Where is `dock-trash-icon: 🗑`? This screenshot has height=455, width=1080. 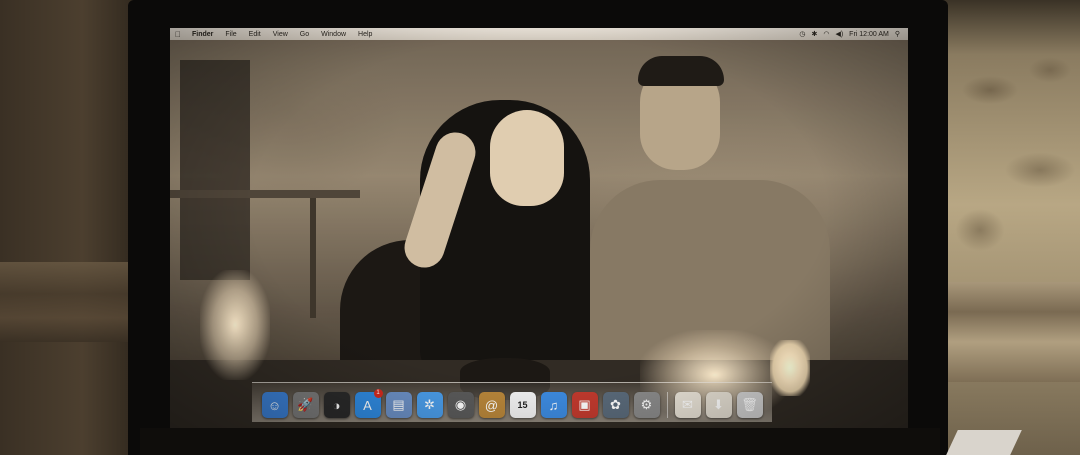
dock-trash-icon: 🗑 is located at coordinates (749, 405).